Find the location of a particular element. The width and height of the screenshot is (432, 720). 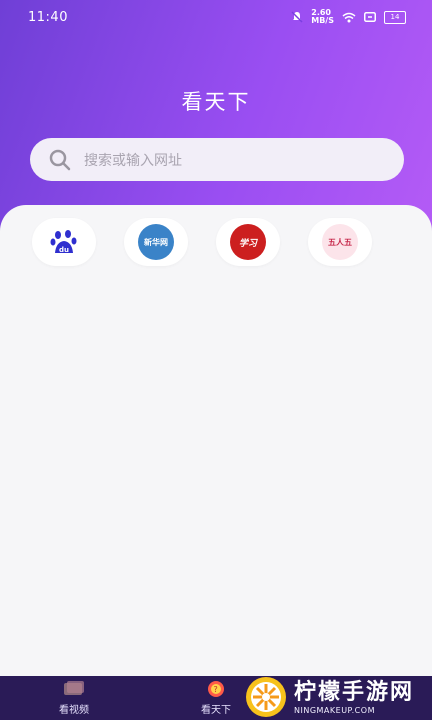

world-icon: ? is located at coordinates (216, 689).